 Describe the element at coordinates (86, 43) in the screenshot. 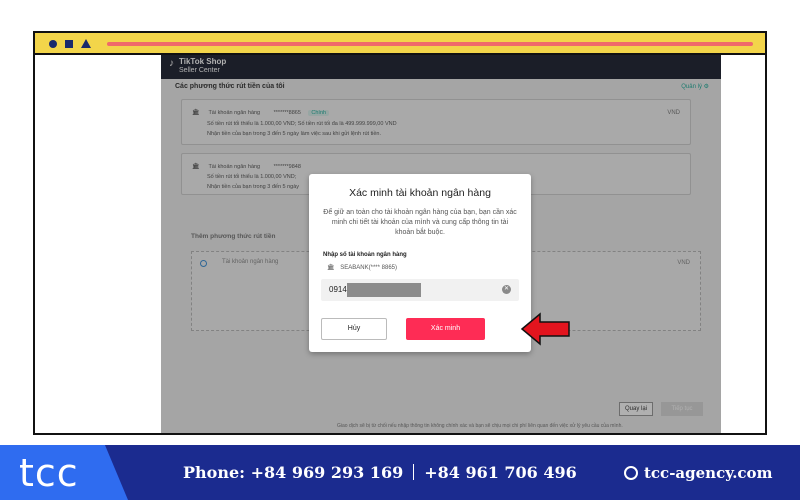

I see `triangle-icon` at that location.